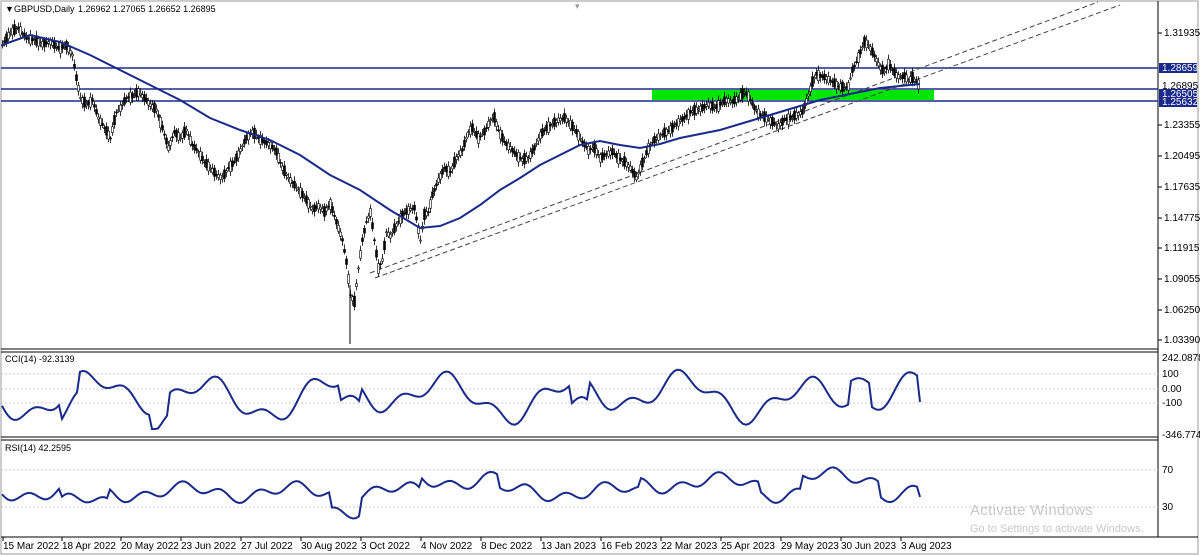 The width and height of the screenshot is (1200, 555). What do you see at coordinates (577, 6) in the screenshot?
I see `scroll-marker-icon: ▾` at bounding box center [577, 6].